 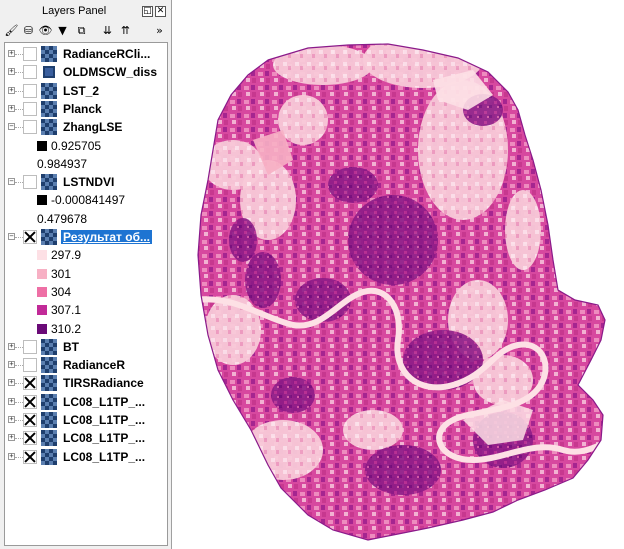 What do you see at coordinates (28, 30) in the screenshot?
I see `add-group-icon: ⛁` at bounding box center [28, 30].